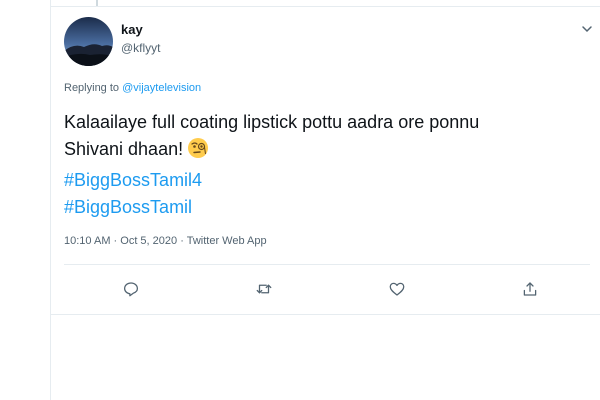 Image resolution: width=600 pixels, height=400 pixels. I want to click on avatar-image, so click(88, 41).